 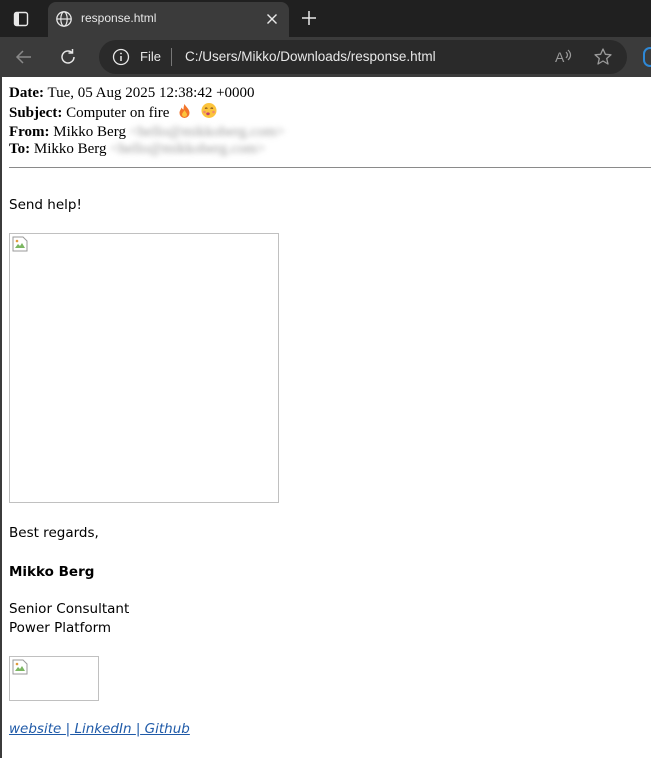 I want to click on info-icon, so click(x=121, y=57).